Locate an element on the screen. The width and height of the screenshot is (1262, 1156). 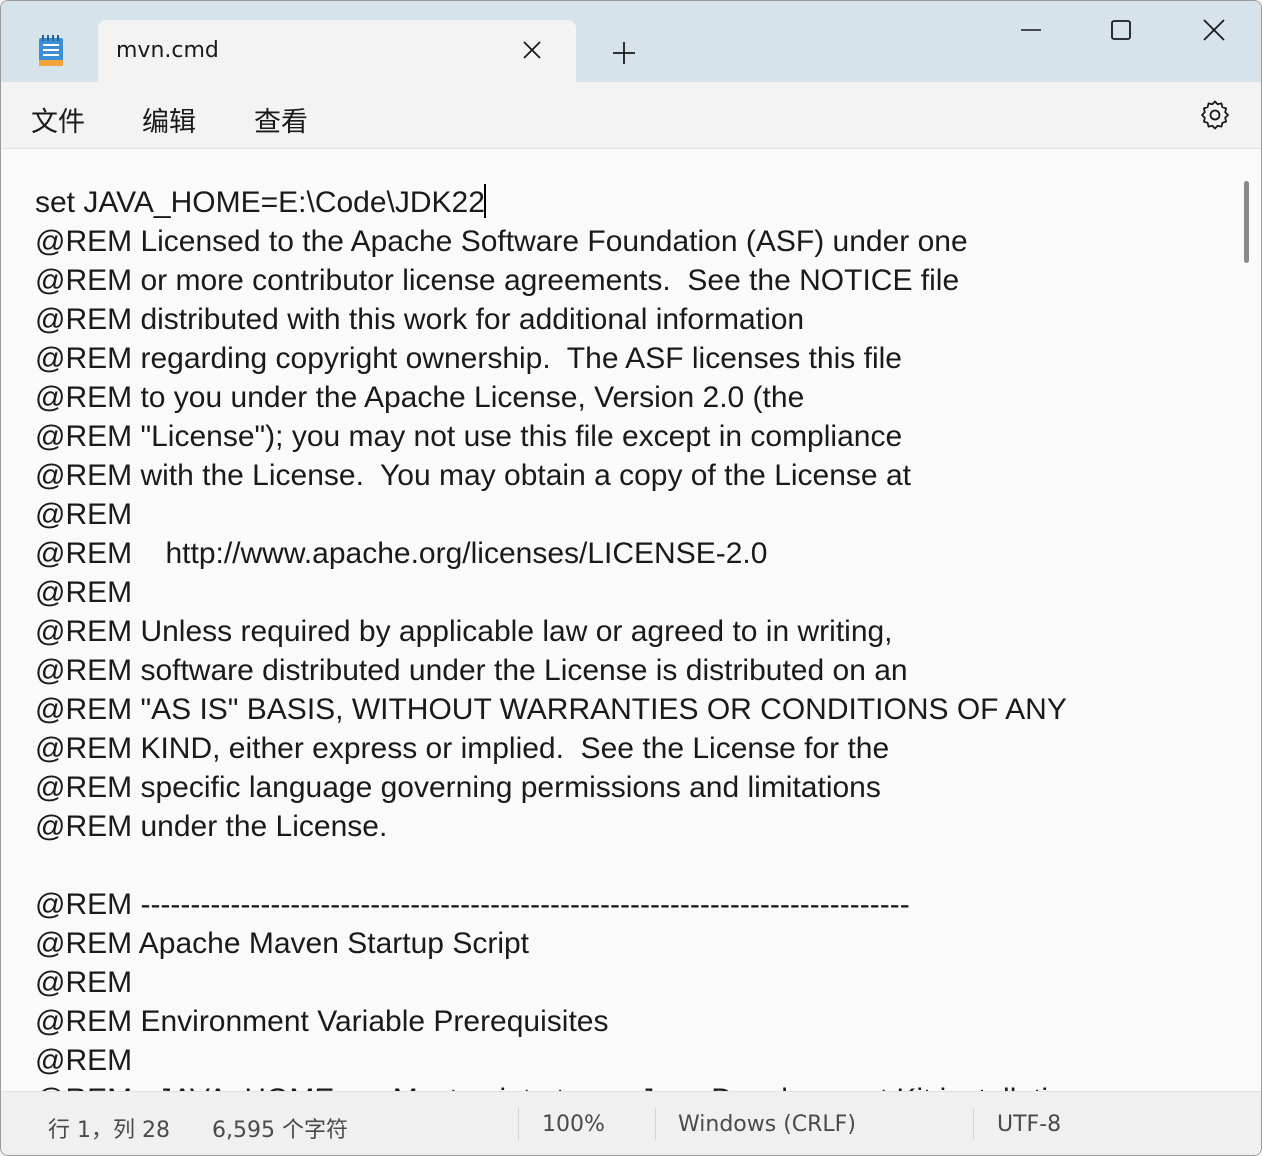
tab-mvn-cmd: mvn.cmd is located at coordinates (337, 51).